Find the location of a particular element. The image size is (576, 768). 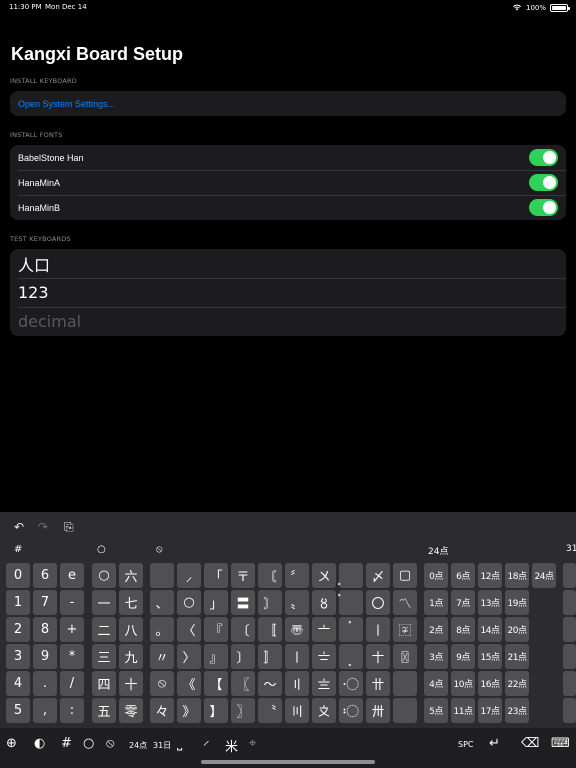

circled-tab: ⦸ is located at coordinates (110, 743).